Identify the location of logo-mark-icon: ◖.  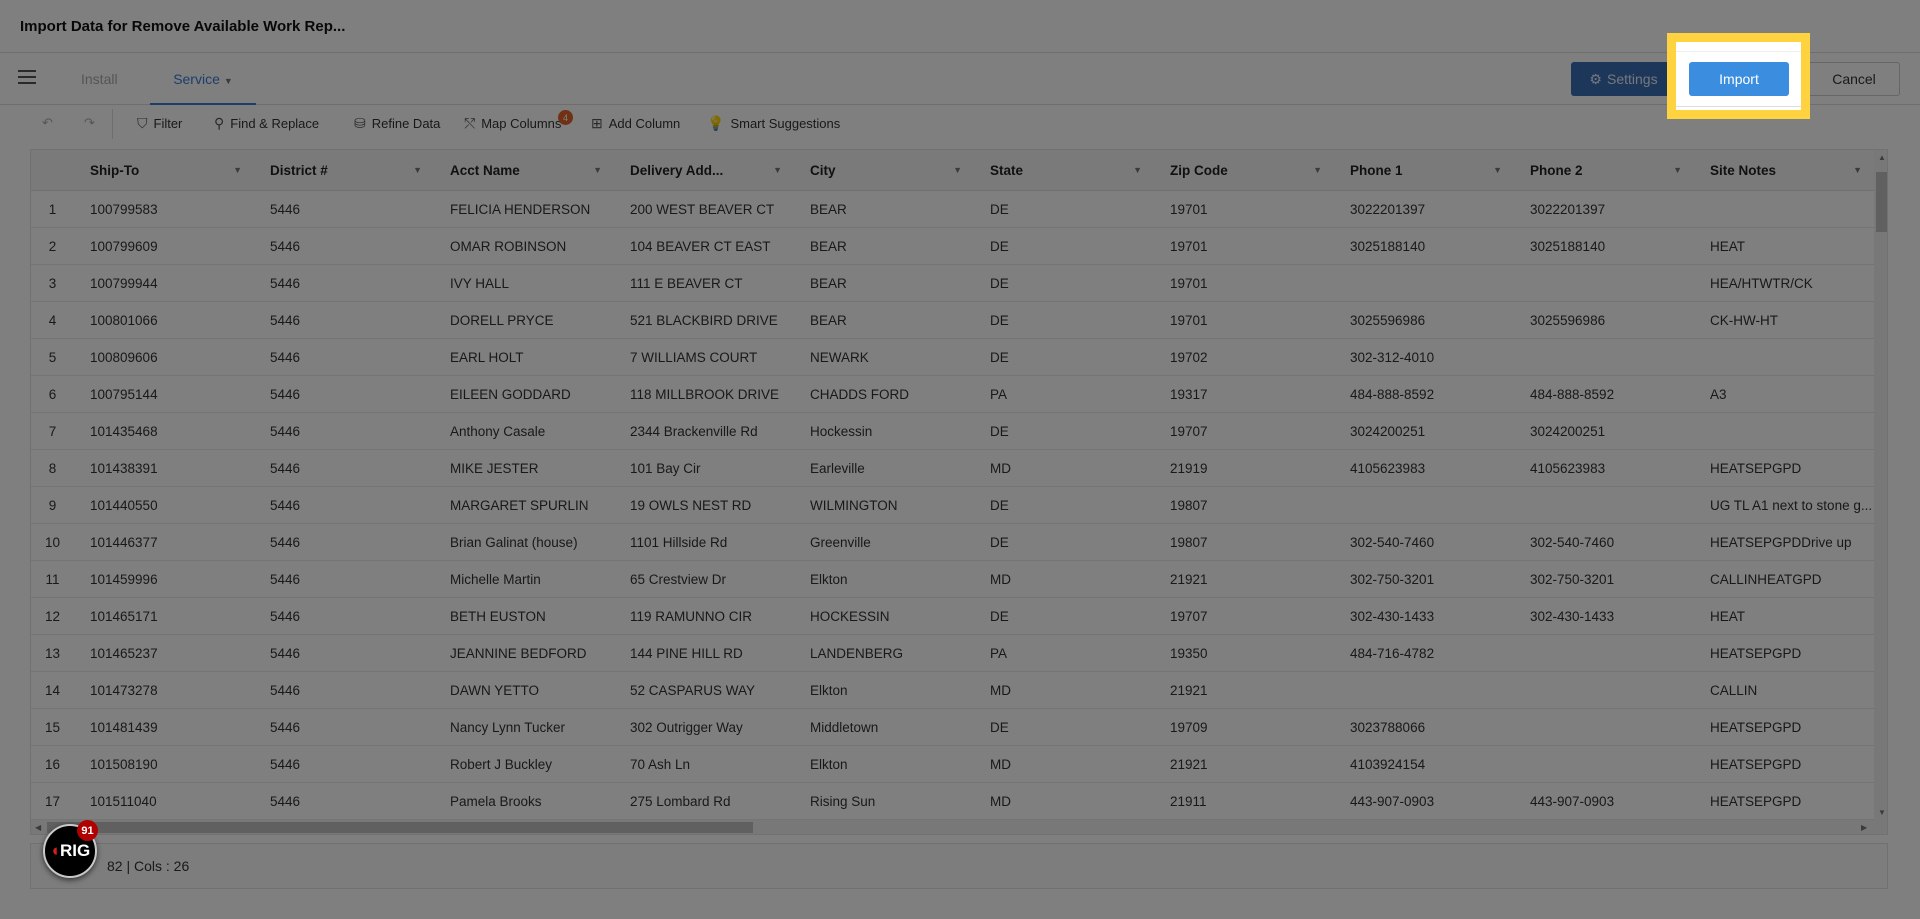
(55, 850).